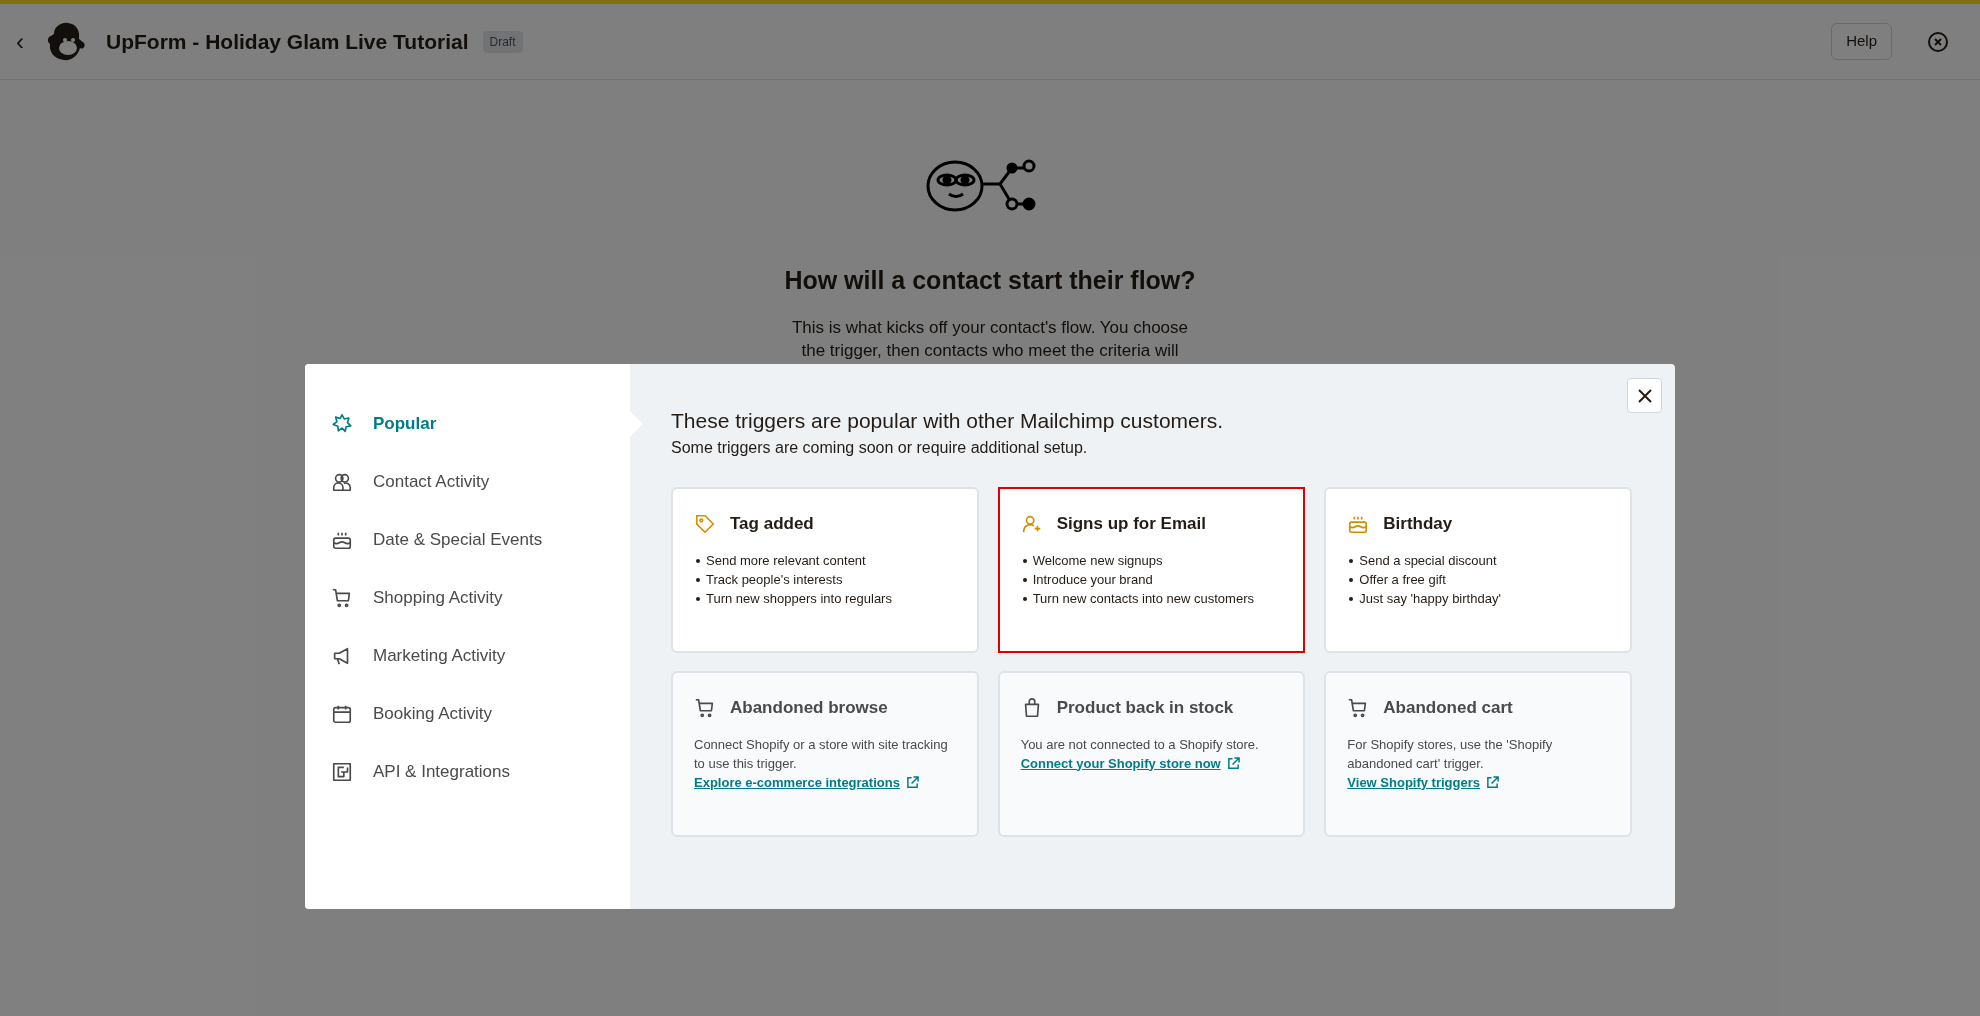  I want to click on people-icon, so click(342, 482).